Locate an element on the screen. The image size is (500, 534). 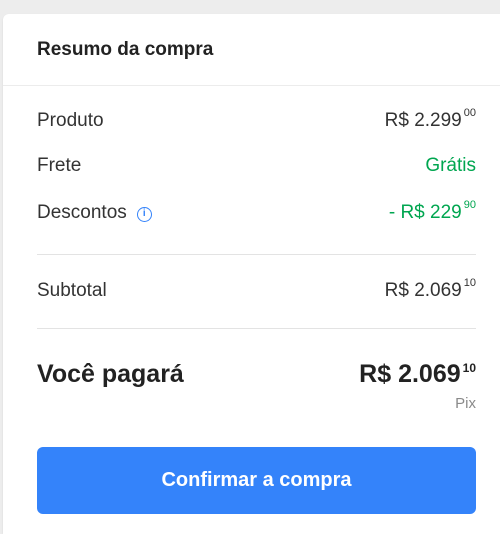
product-currency: R$ is located at coordinates (396, 120).